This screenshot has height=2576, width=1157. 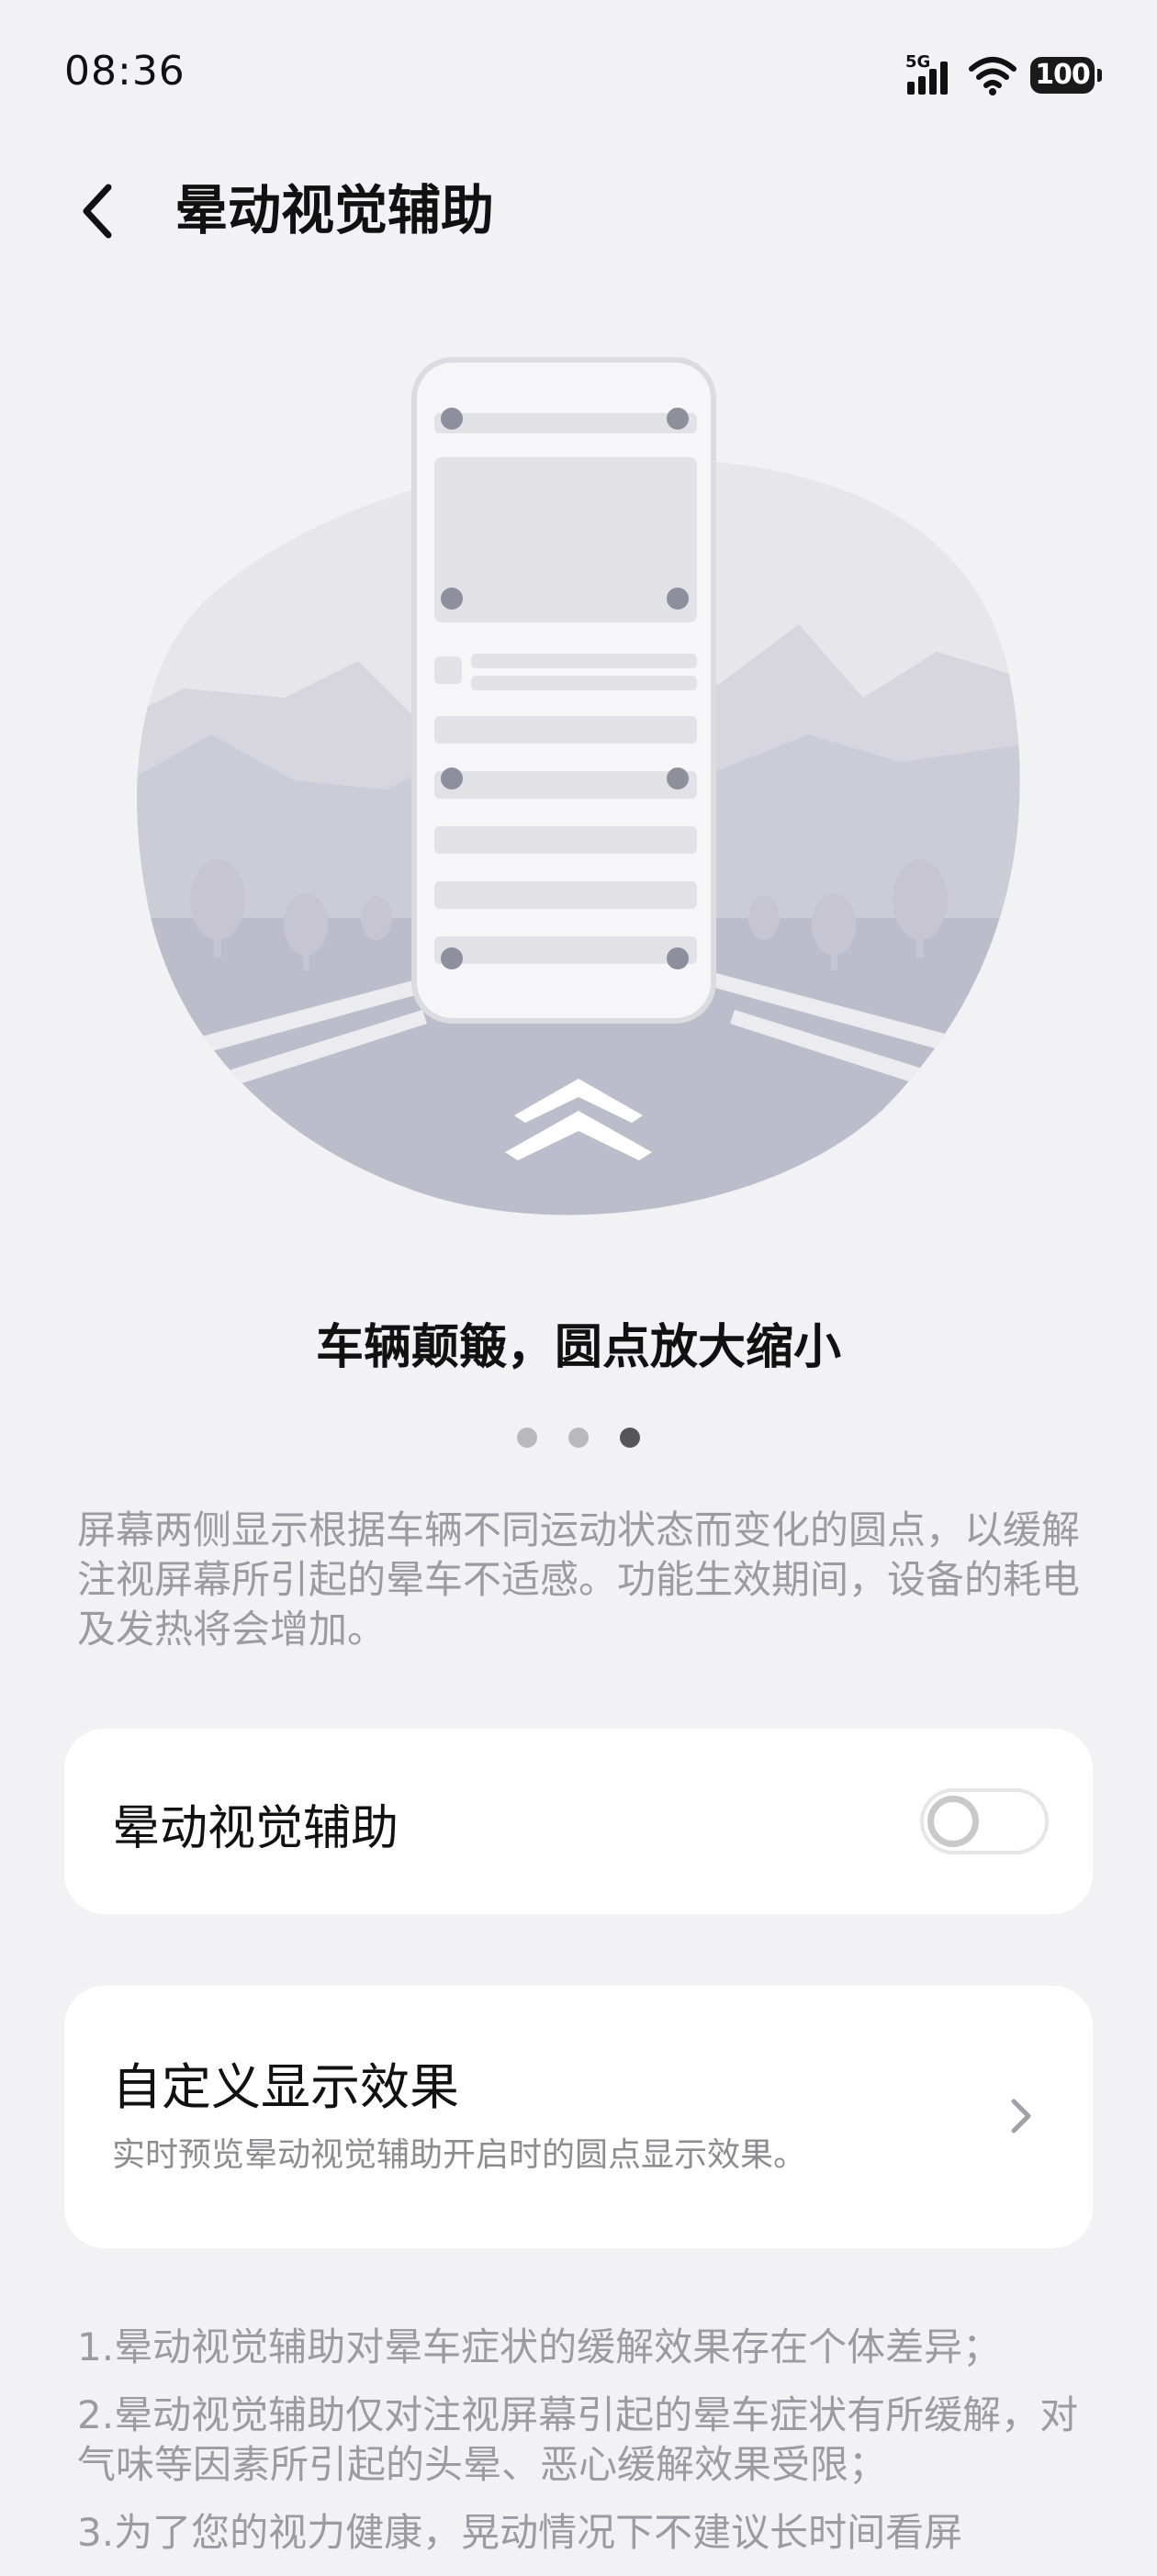 What do you see at coordinates (984, 1821) in the screenshot?
I see `motion-assist-switch` at bounding box center [984, 1821].